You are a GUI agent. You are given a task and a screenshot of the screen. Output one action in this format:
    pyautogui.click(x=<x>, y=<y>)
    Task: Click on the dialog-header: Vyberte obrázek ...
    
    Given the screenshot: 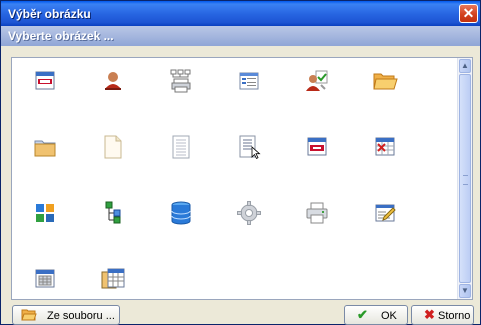 What is the action you would take?
    pyautogui.click(x=240, y=36)
    